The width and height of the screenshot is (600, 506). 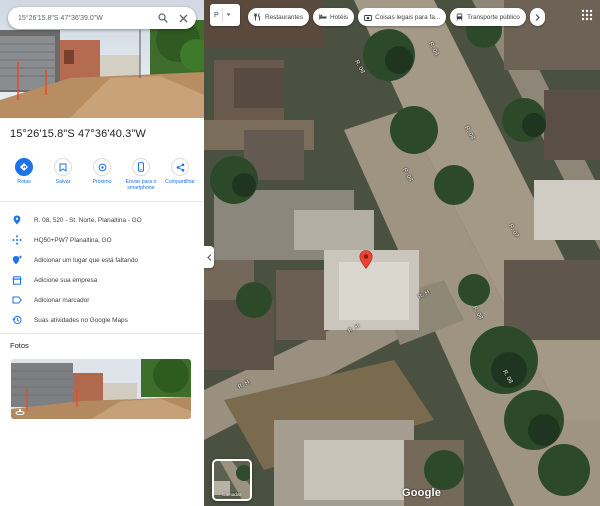 I want to click on chip-transit-label: Transporte público, so click(x=493, y=17).